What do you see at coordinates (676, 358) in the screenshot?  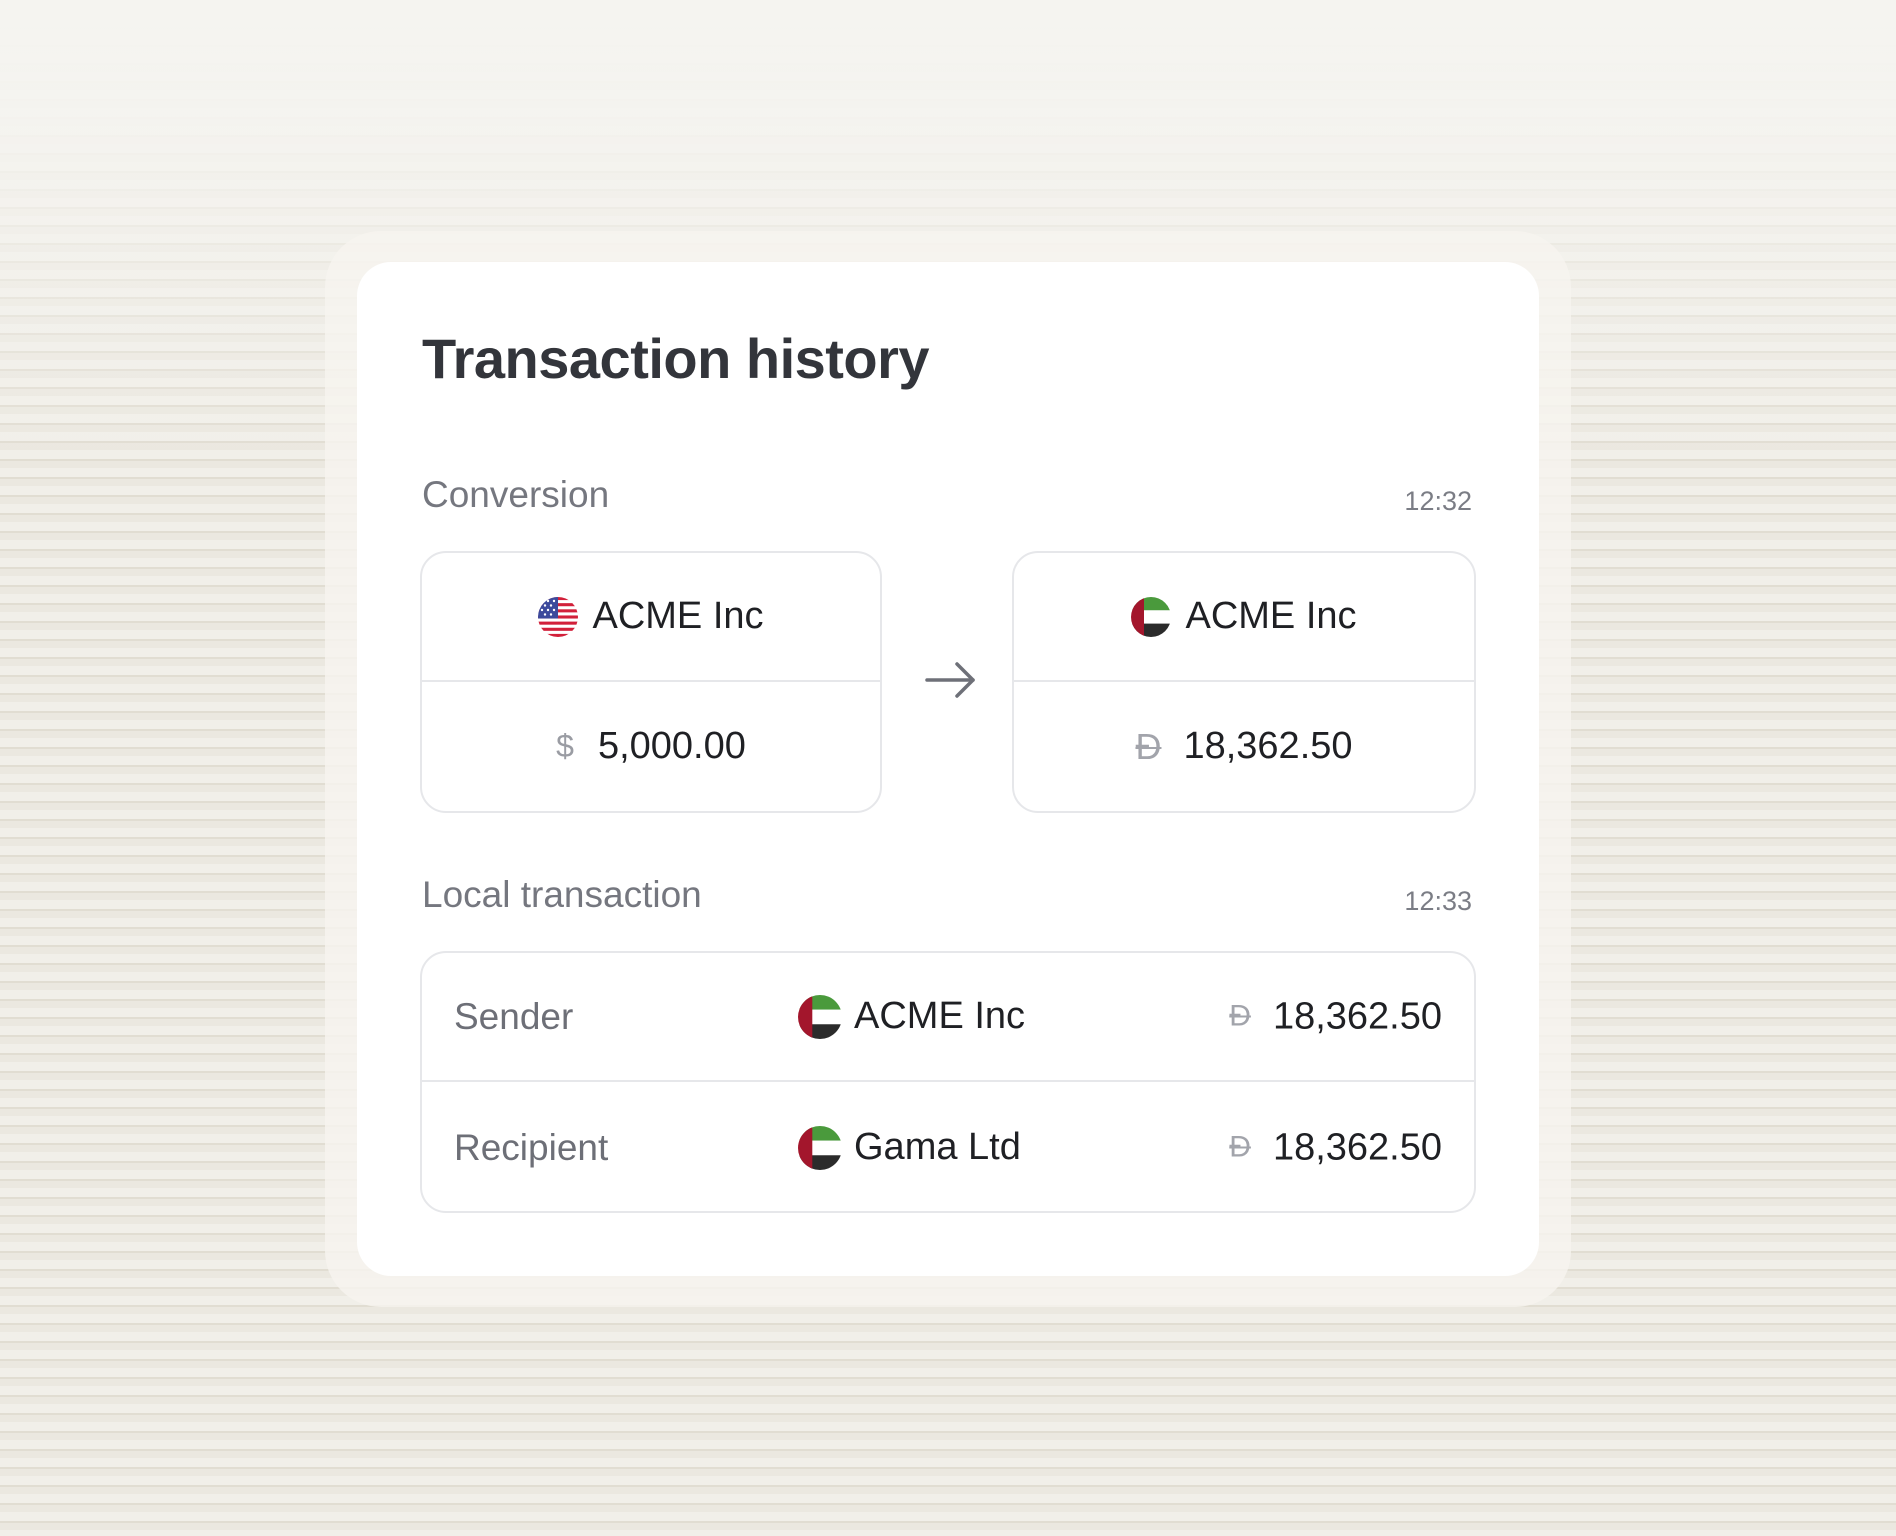 I see `page-title: Transaction history` at bounding box center [676, 358].